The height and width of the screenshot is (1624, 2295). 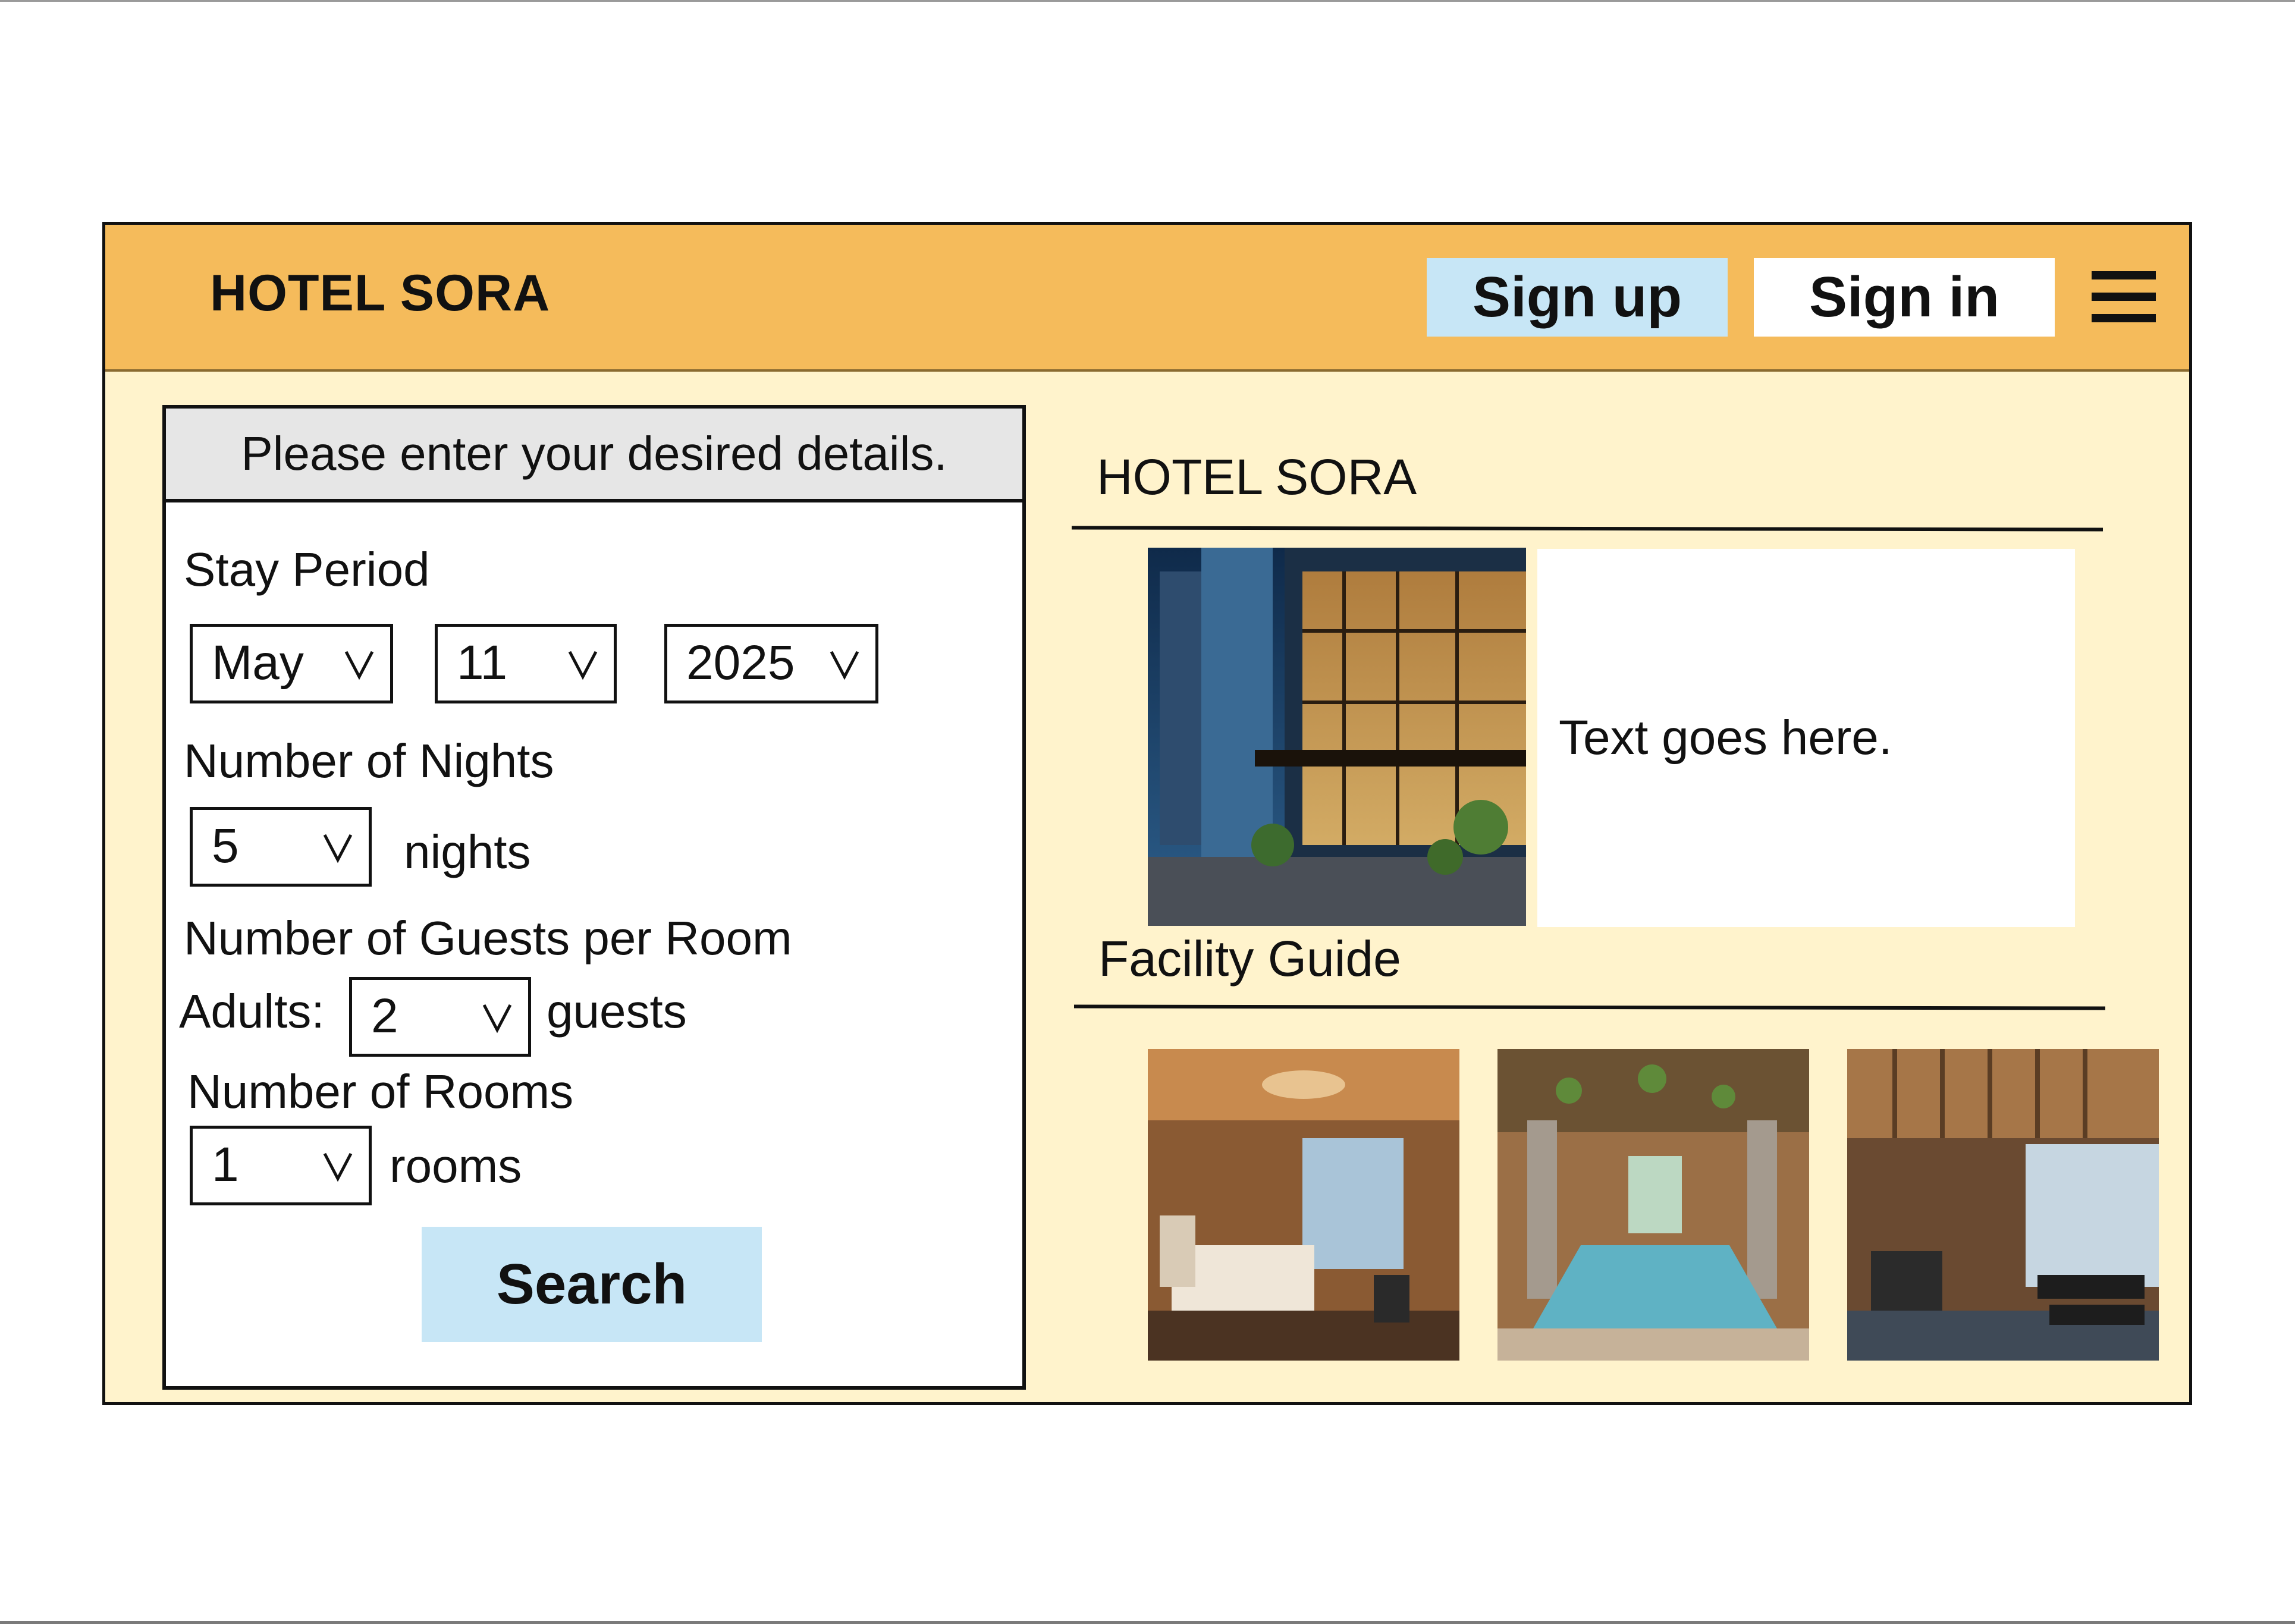 What do you see at coordinates (488, 939) in the screenshot?
I see `guests-label: Number of Guests per Room` at bounding box center [488, 939].